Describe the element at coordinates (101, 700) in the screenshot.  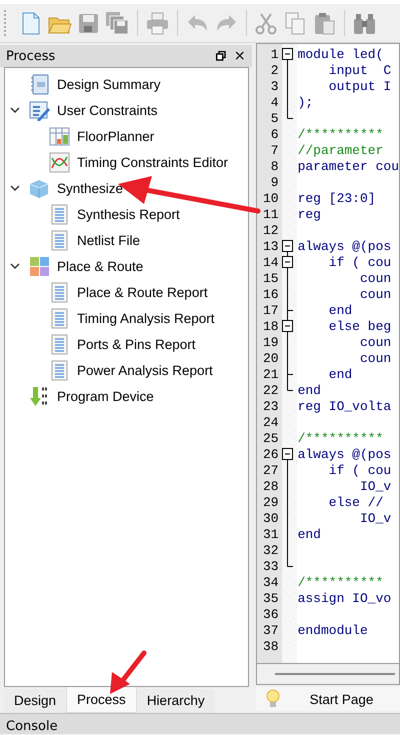
I see `panel-tab: Process` at that location.